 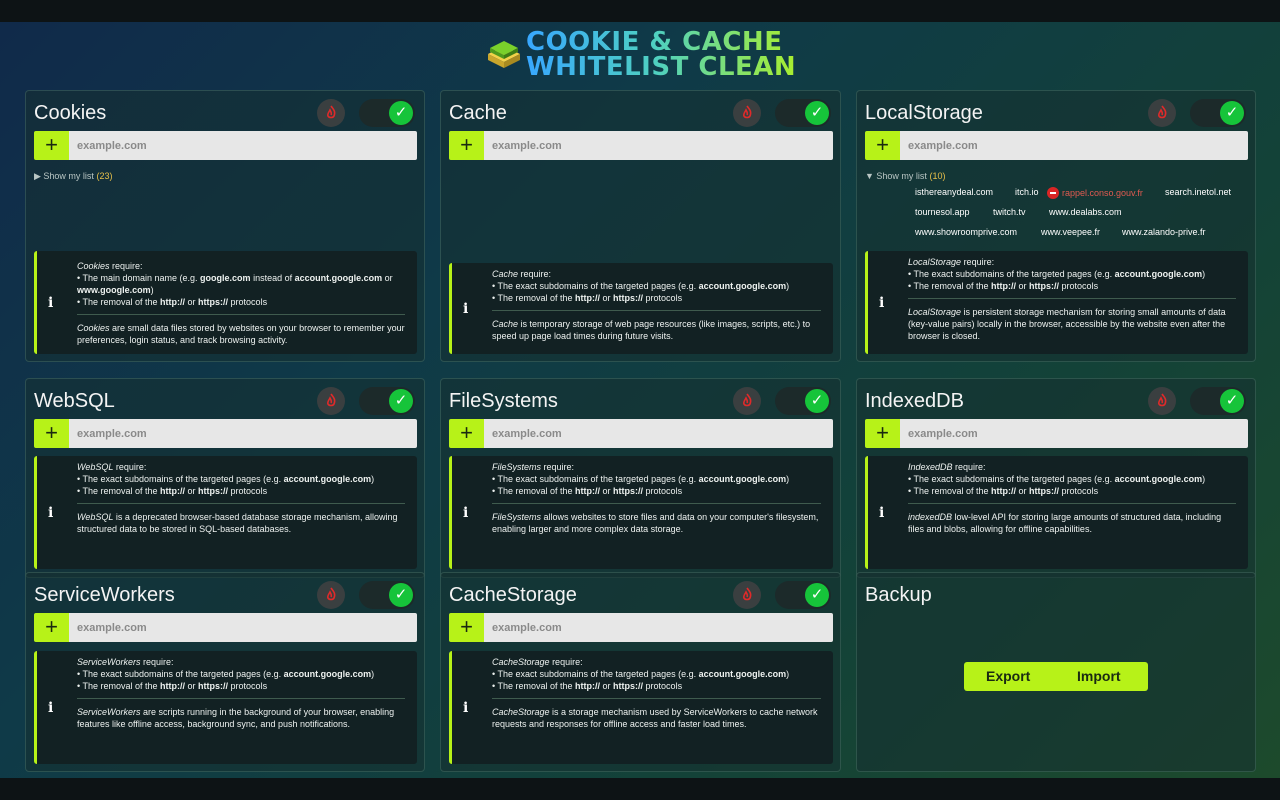 I want to click on req-bold: https://, so click(x=213, y=302).